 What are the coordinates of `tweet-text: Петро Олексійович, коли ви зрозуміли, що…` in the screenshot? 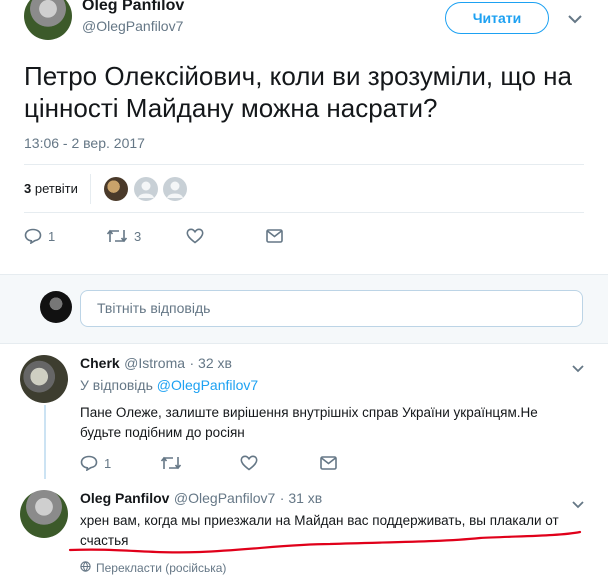 It's located at (298, 92).